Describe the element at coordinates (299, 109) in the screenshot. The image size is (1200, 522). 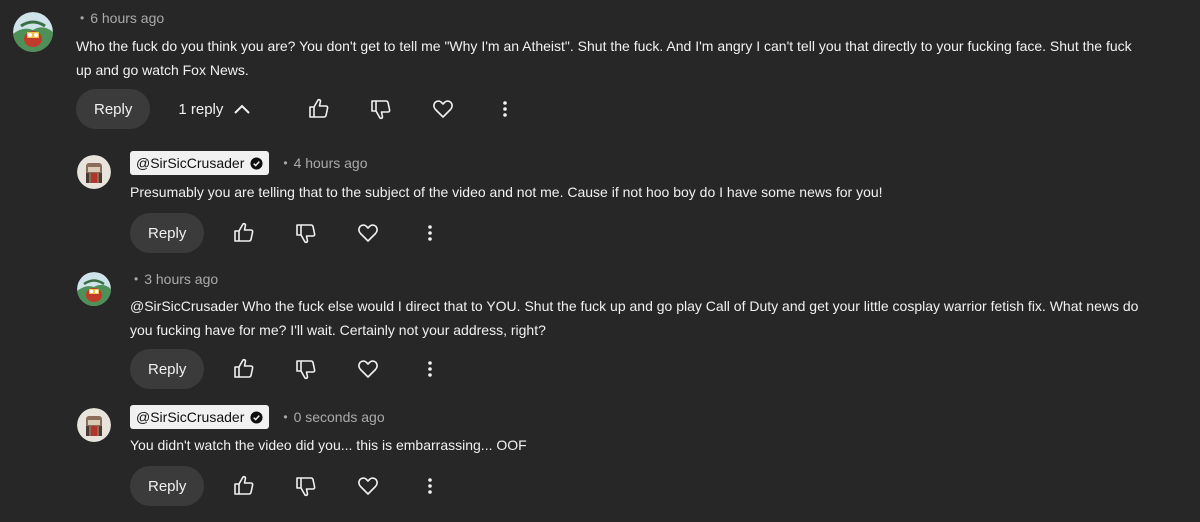
I see `comment-actions: Reply 1 reply` at that location.